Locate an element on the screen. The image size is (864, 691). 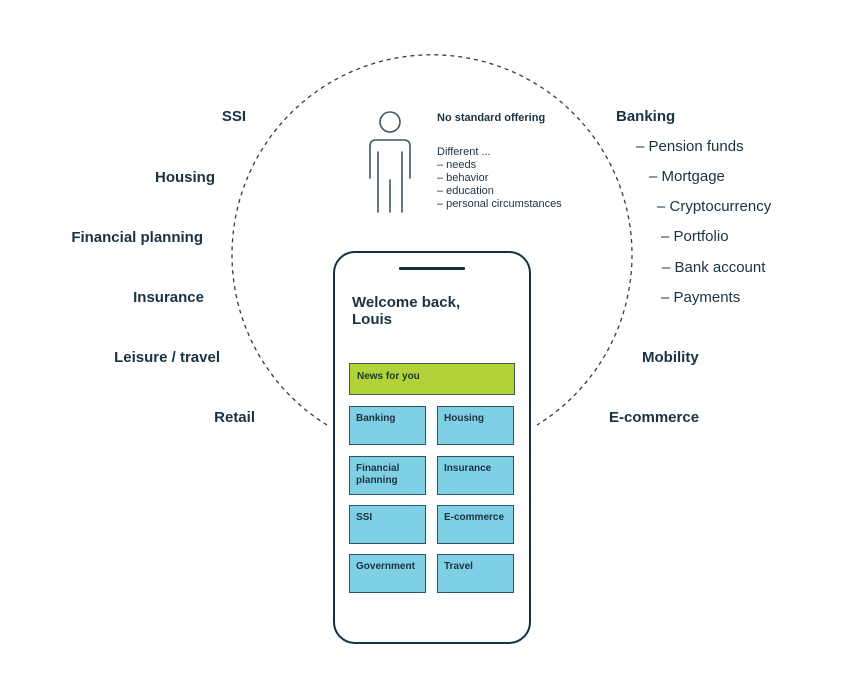
person-icon is located at coordinates (390, 162).